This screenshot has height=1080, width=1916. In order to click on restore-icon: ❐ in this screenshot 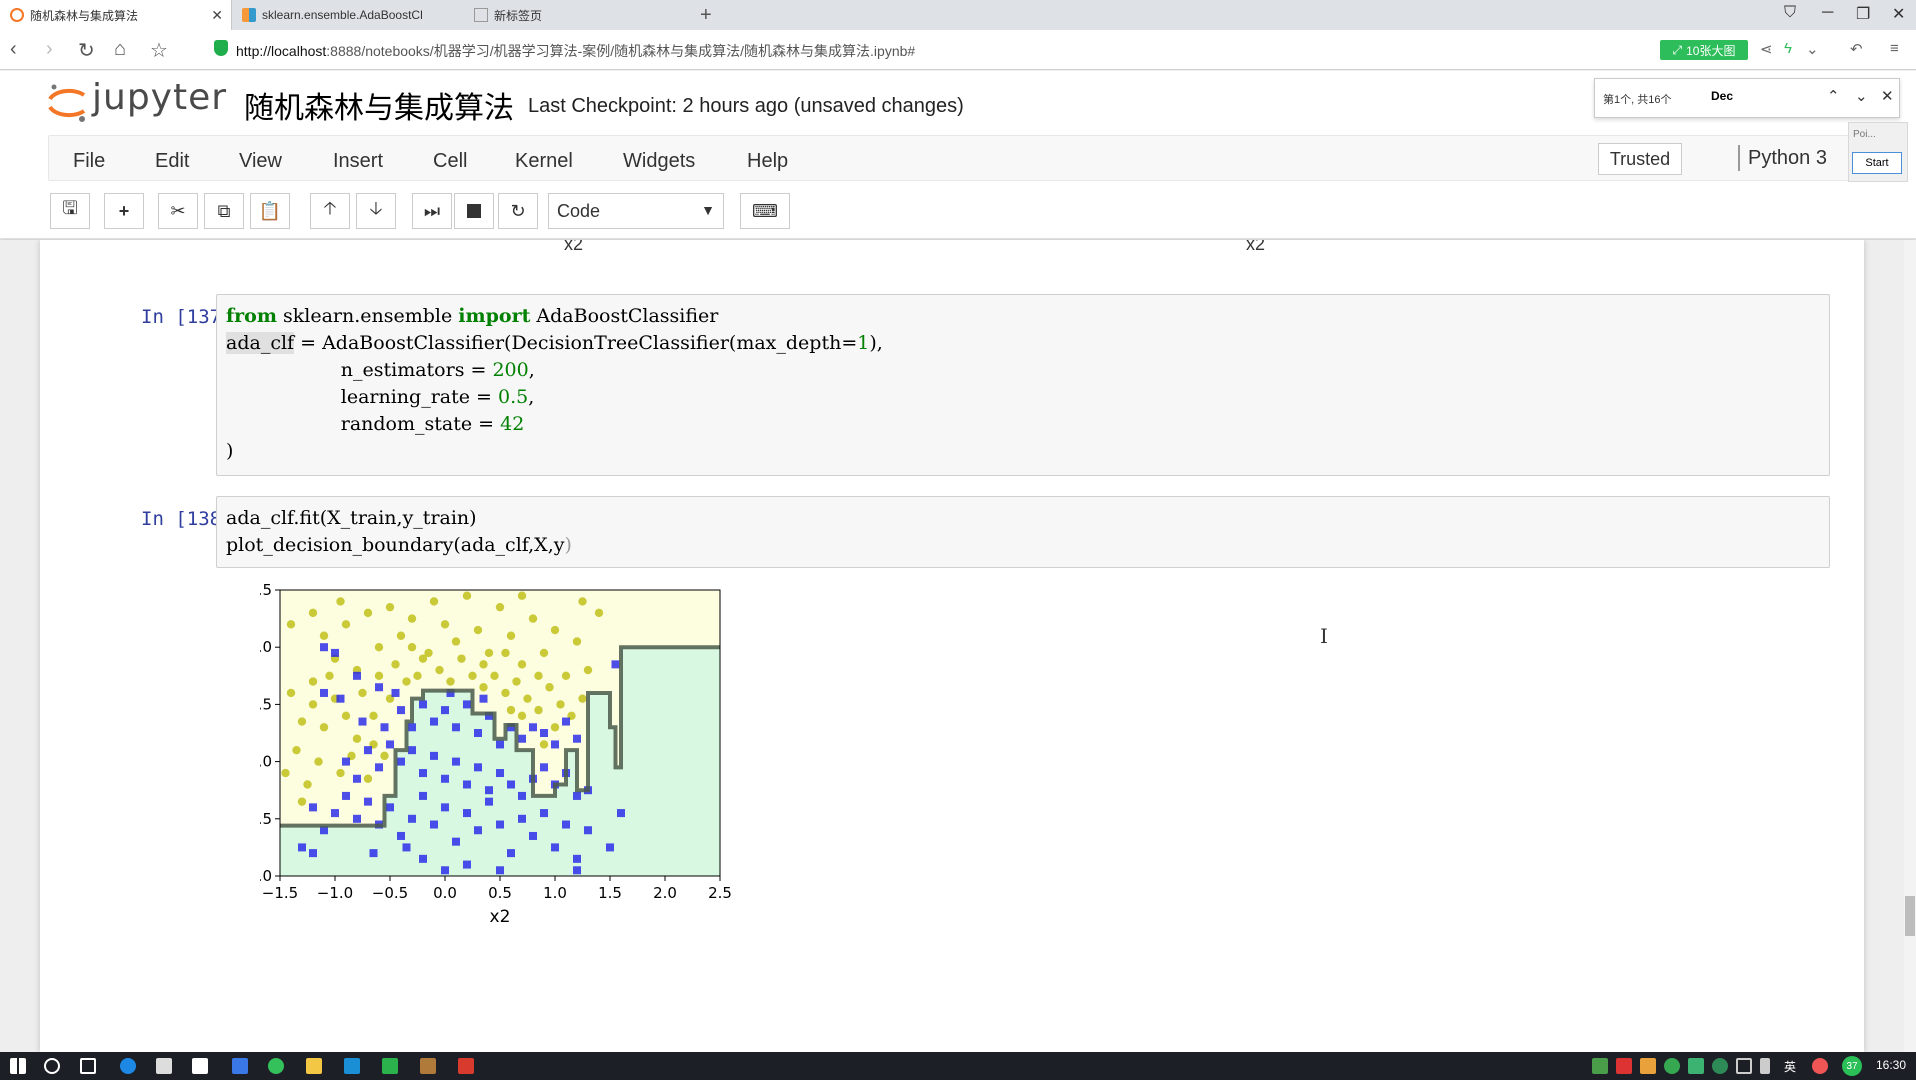, I will do `click(1863, 14)`.